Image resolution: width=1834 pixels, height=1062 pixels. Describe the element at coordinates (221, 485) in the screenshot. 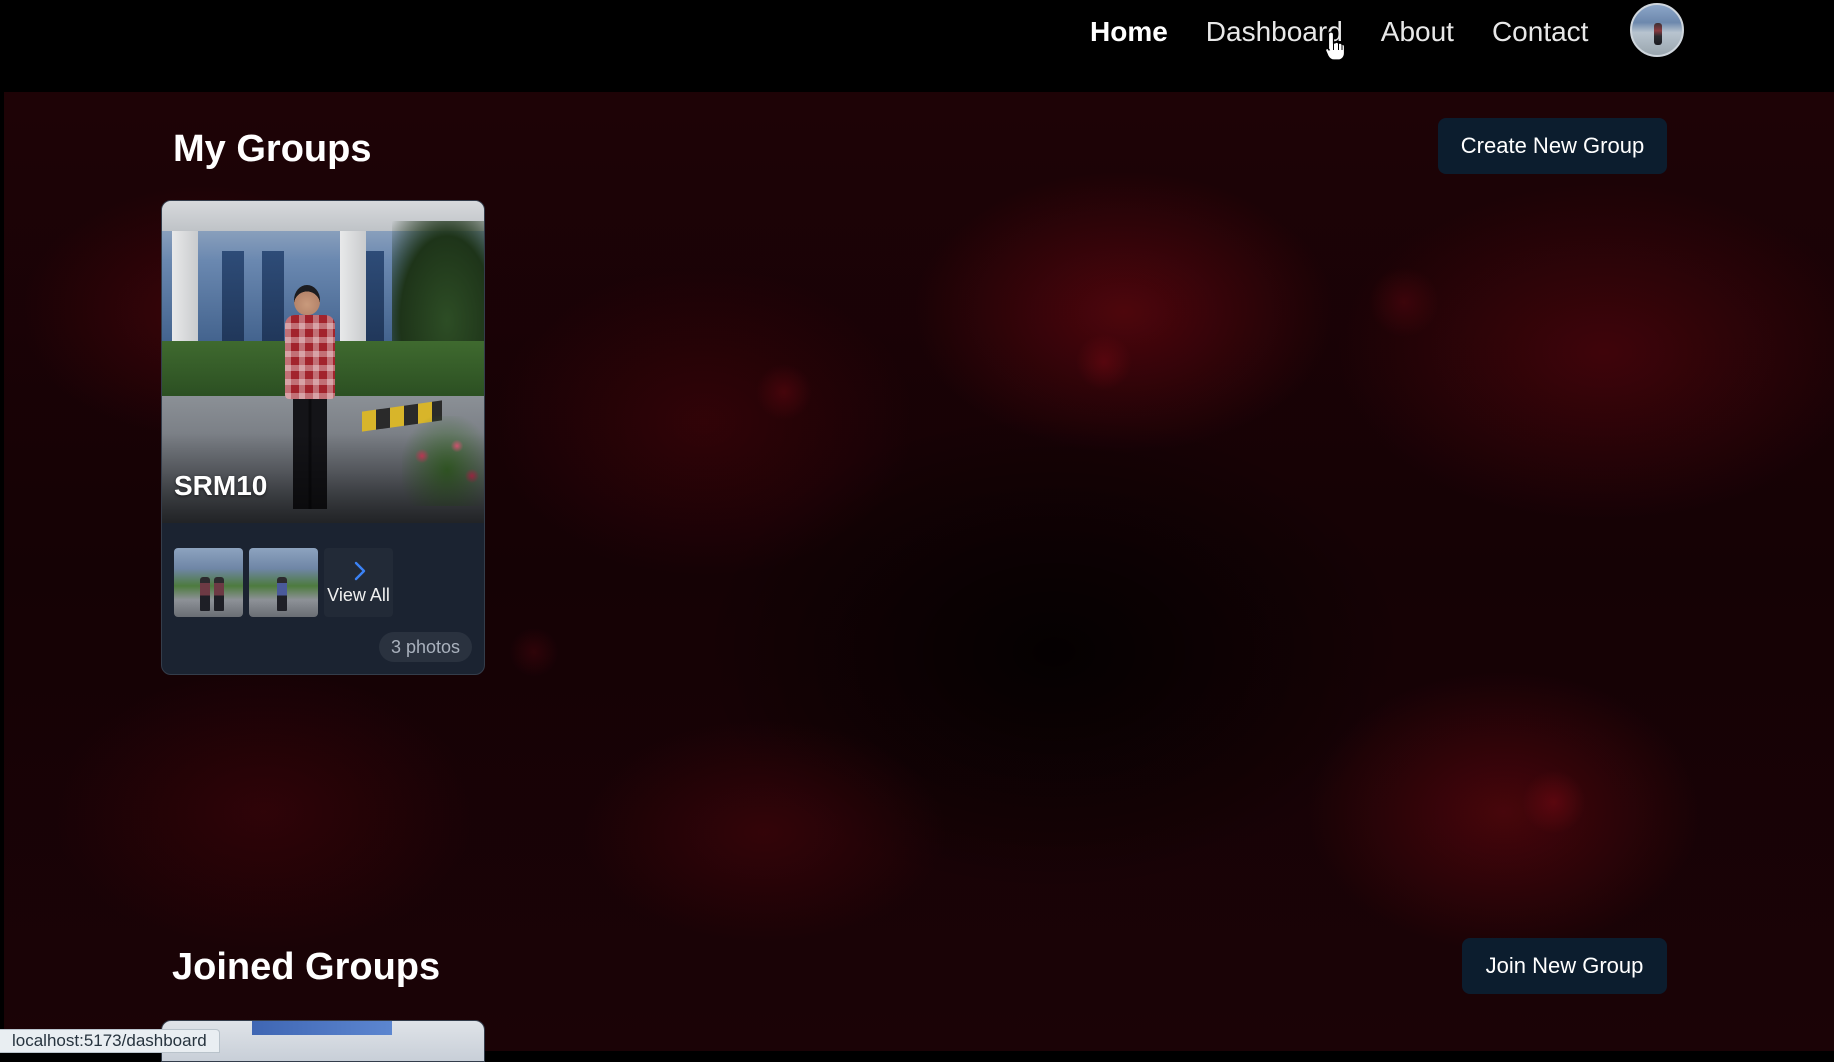

I see `group-name: SRM10` at that location.